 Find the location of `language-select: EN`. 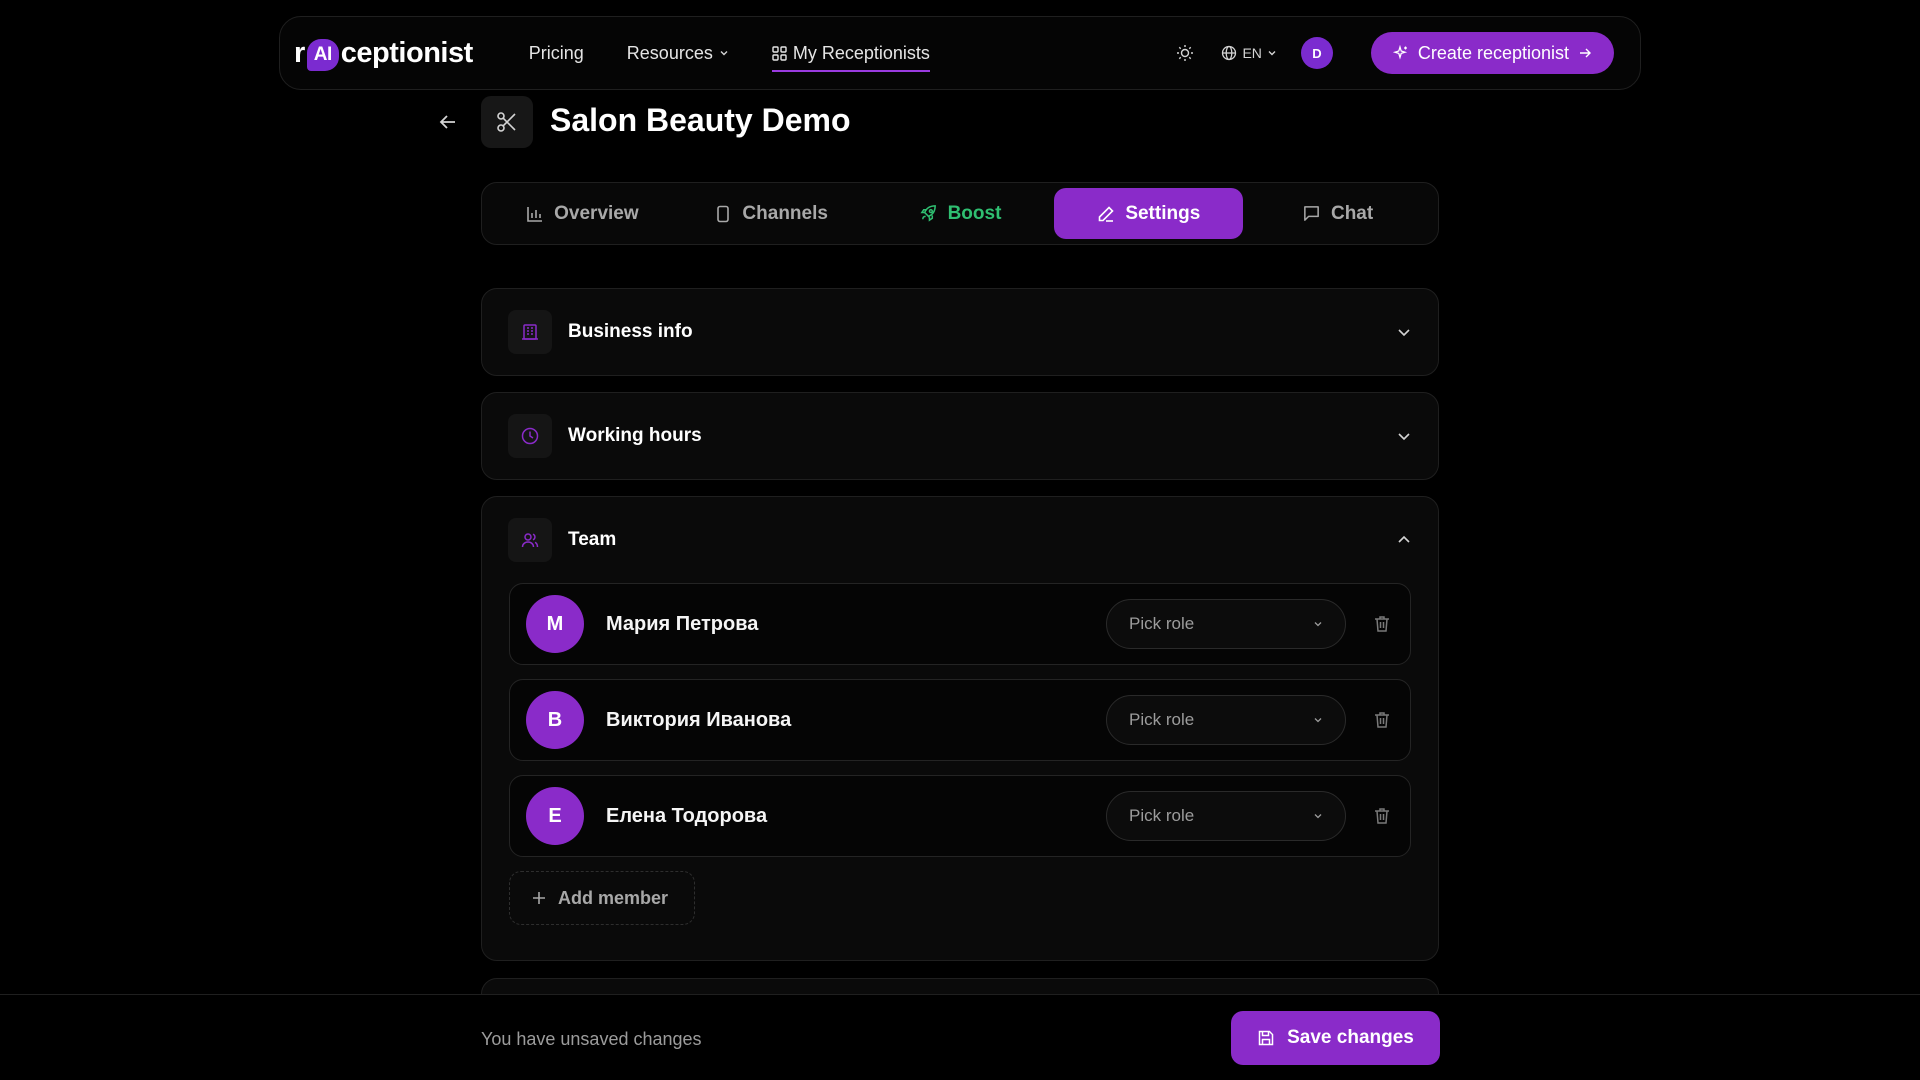

language-select: EN is located at coordinates (1248, 53).